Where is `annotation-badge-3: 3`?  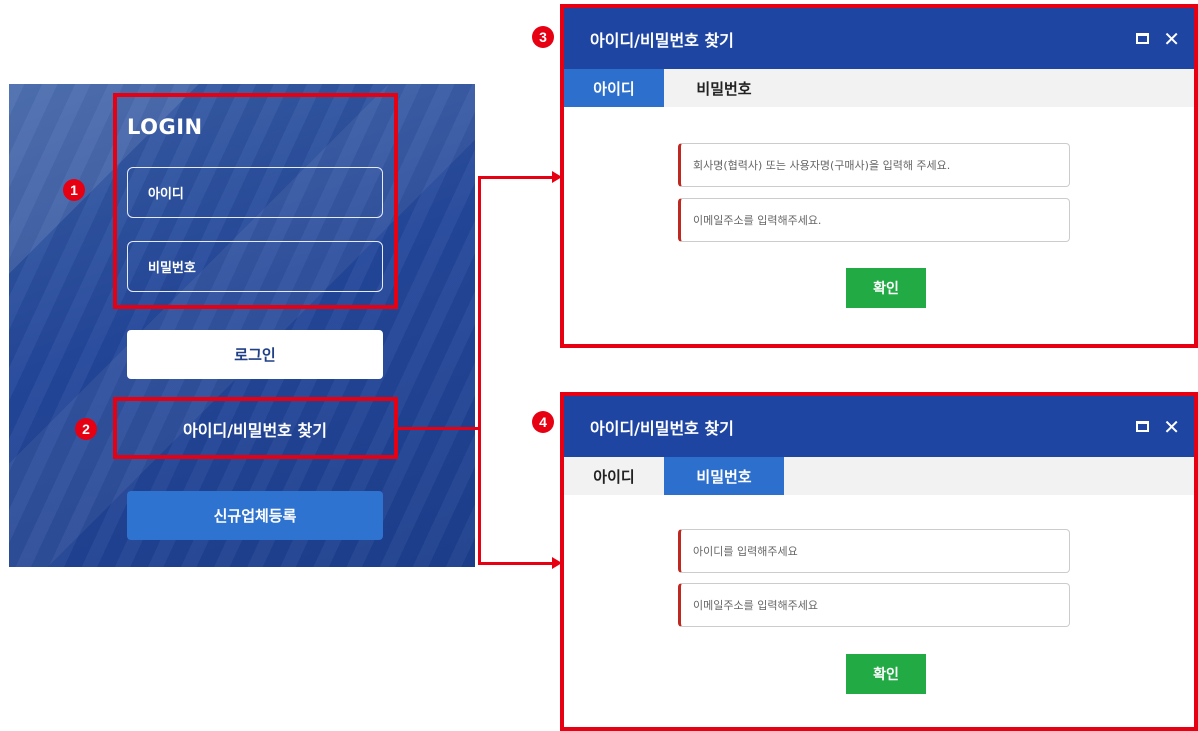 annotation-badge-3: 3 is located at coordinates (543, 37).